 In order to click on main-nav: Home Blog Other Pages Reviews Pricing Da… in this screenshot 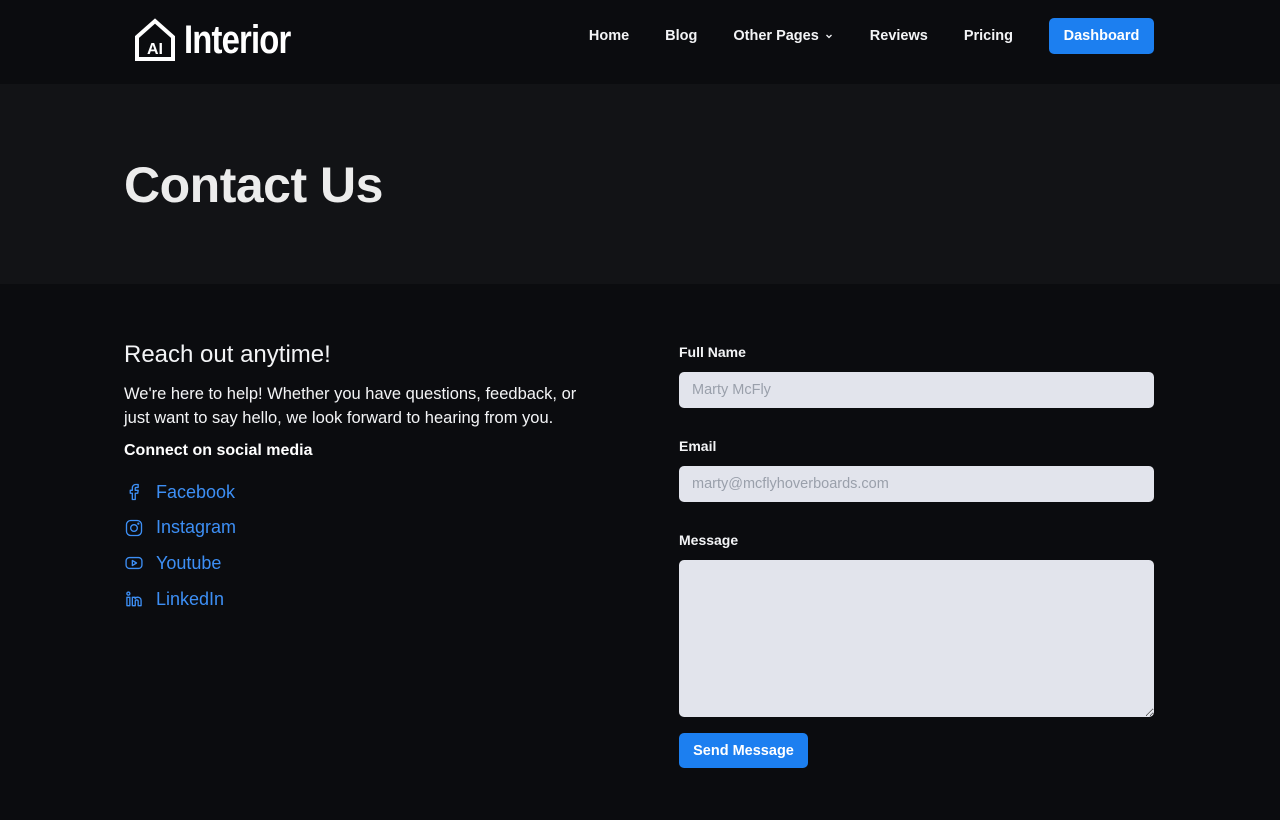, I will do `click(871, 36)`.